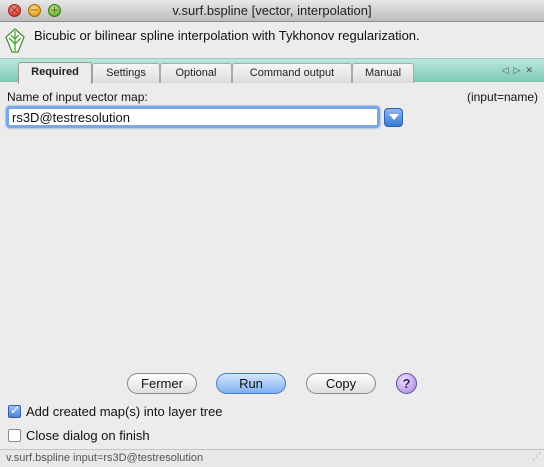  Describe the element at coordinates (406, 383) in the screenshot. I see `help-button: ?` at that location.